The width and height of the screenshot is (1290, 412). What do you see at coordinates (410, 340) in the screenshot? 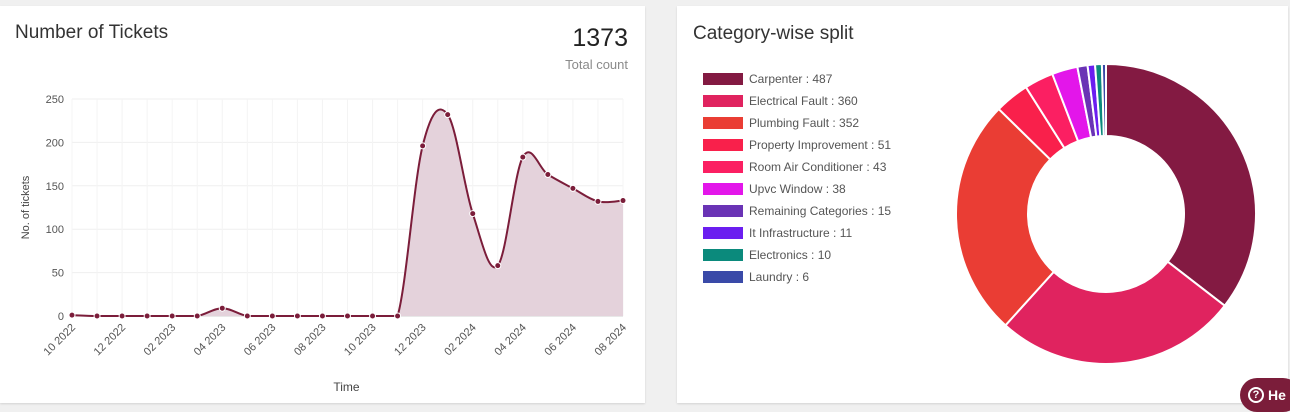
I see `x-tick-label: 12 2023` at bounding box center [410, 340].